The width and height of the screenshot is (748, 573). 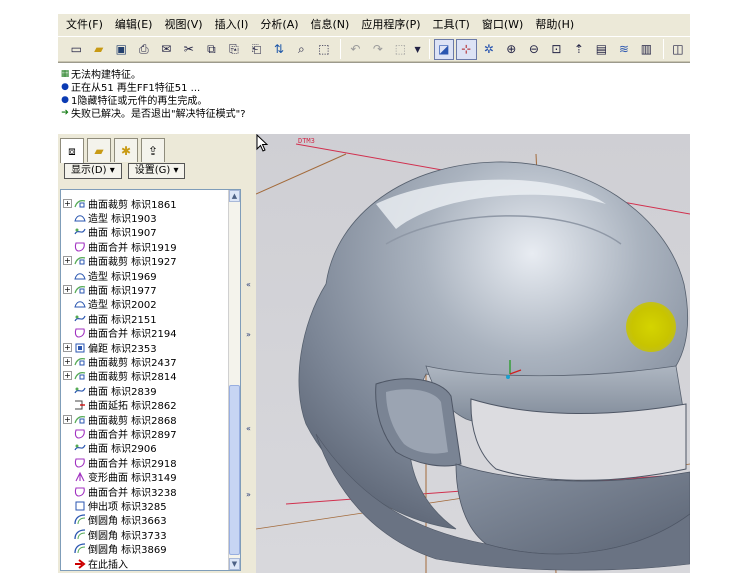 I want to click on folder-browser-tab: ▰, so click(x=99, y=150).